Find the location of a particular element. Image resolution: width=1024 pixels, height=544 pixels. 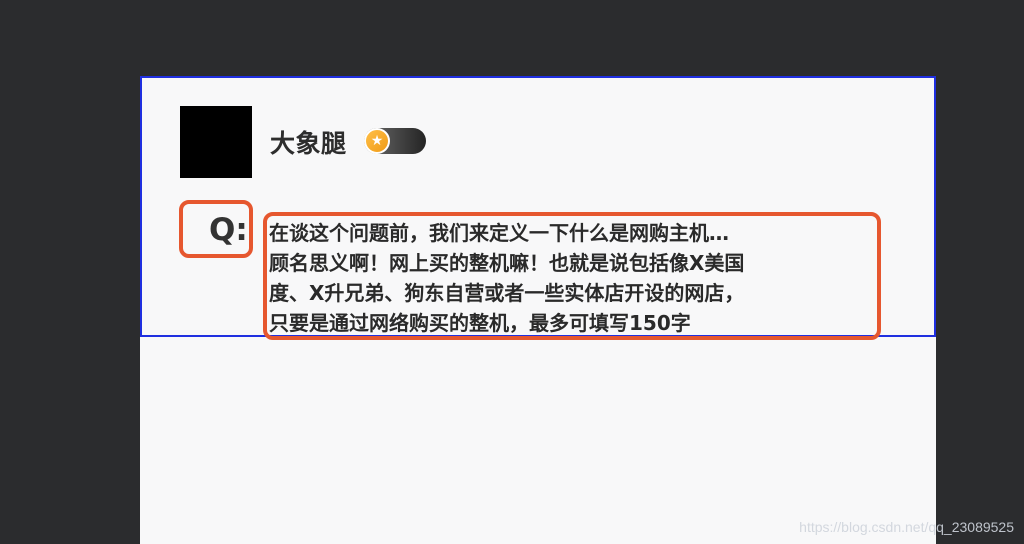

username: 大象腿 is located at coordinates (308, 142).